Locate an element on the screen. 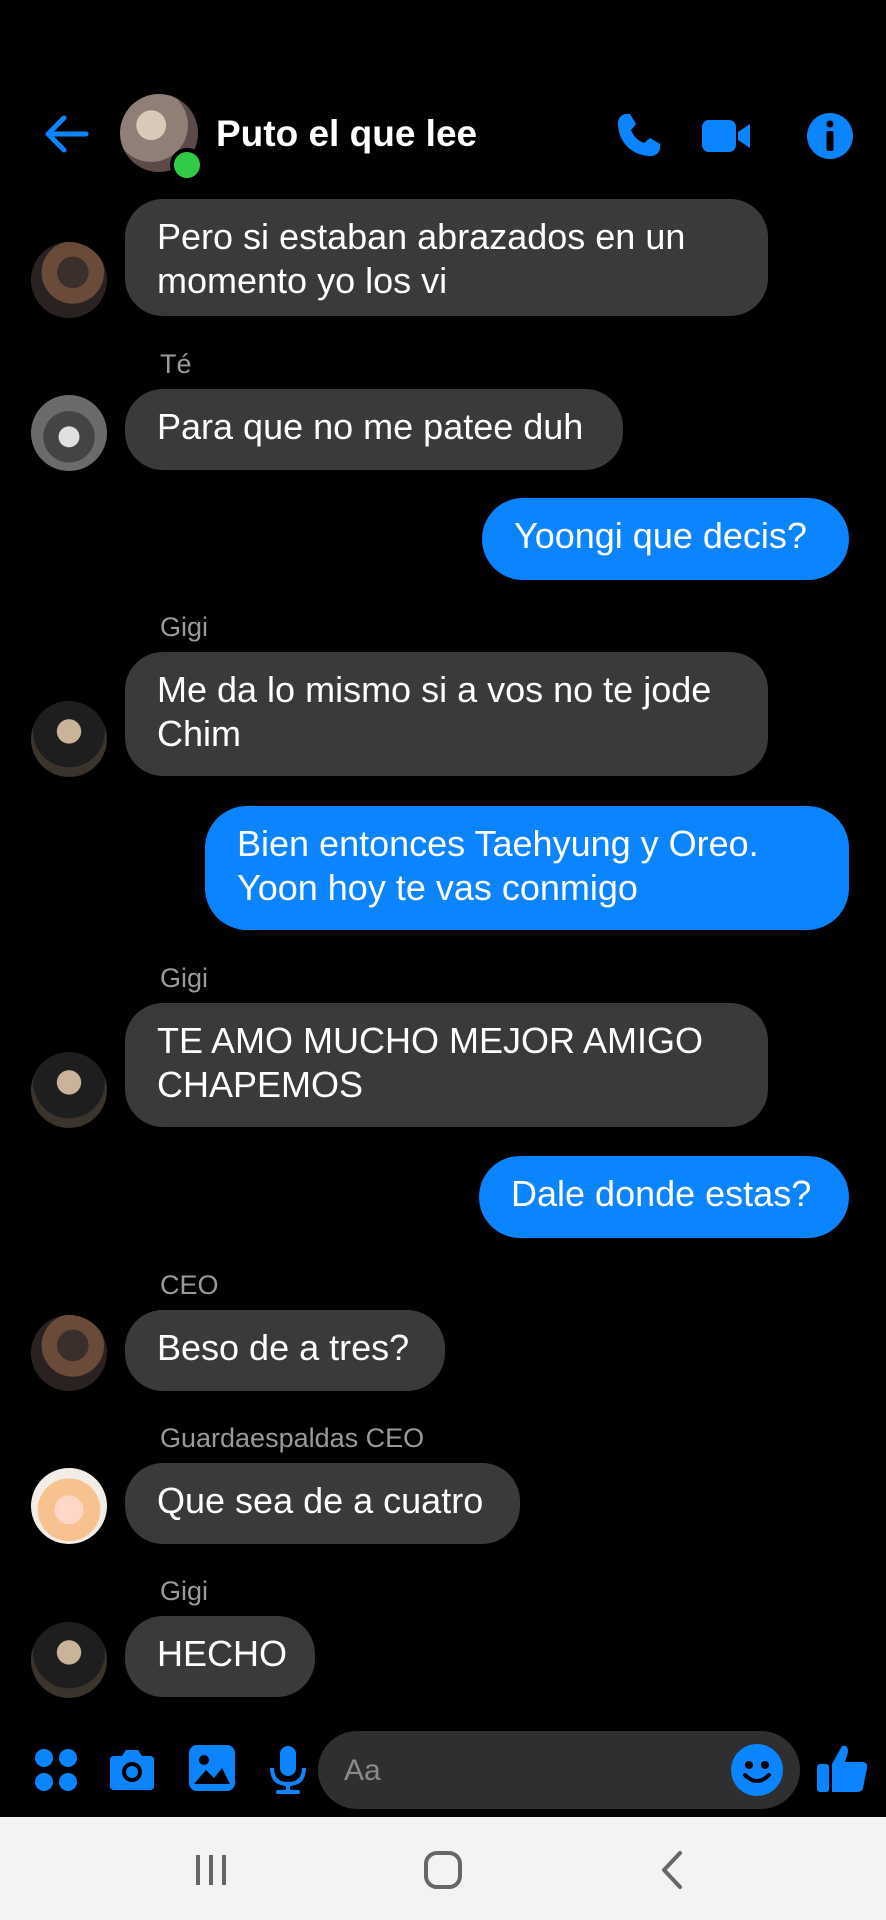 Image resolution: width=886 pixels, height=1920 pixels. system-navigation-bar is located at coordinates (443, 1868).